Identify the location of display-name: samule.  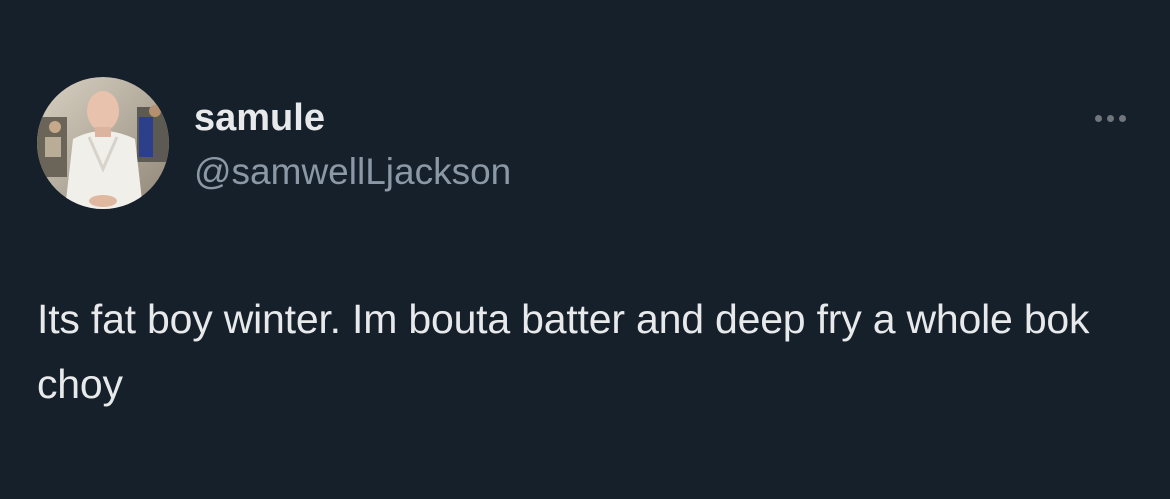
(259, 118).